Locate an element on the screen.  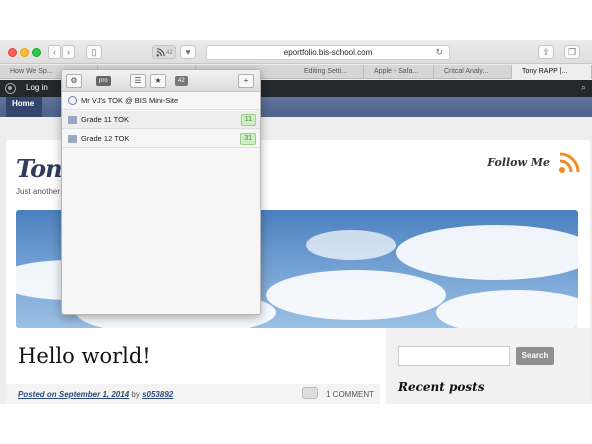
site-row: Mr VJ's TOK @ BIS Mini-Site is located at coordinates (161, 101).